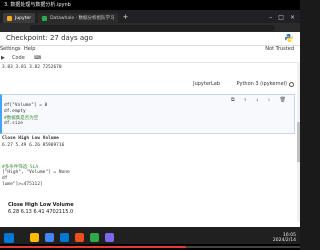 The image size is (320, 250). I want to click on kernel-status-icon, so click(291, 84).